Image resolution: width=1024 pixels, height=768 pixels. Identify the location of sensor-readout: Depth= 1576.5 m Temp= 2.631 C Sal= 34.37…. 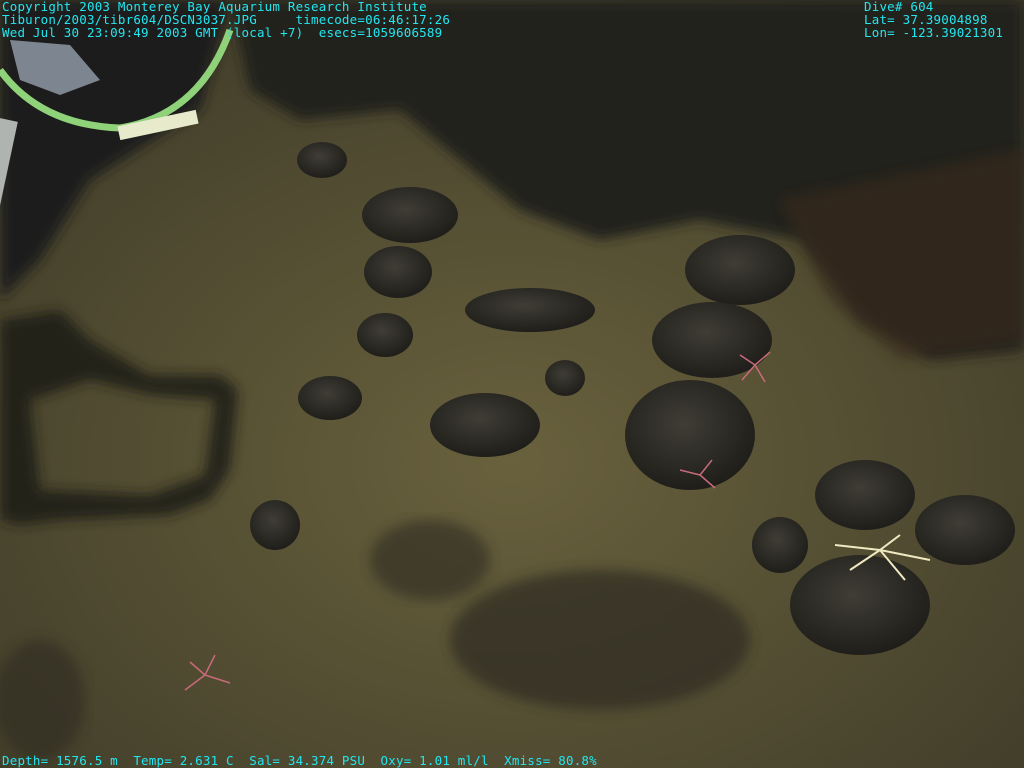
(299, 760).